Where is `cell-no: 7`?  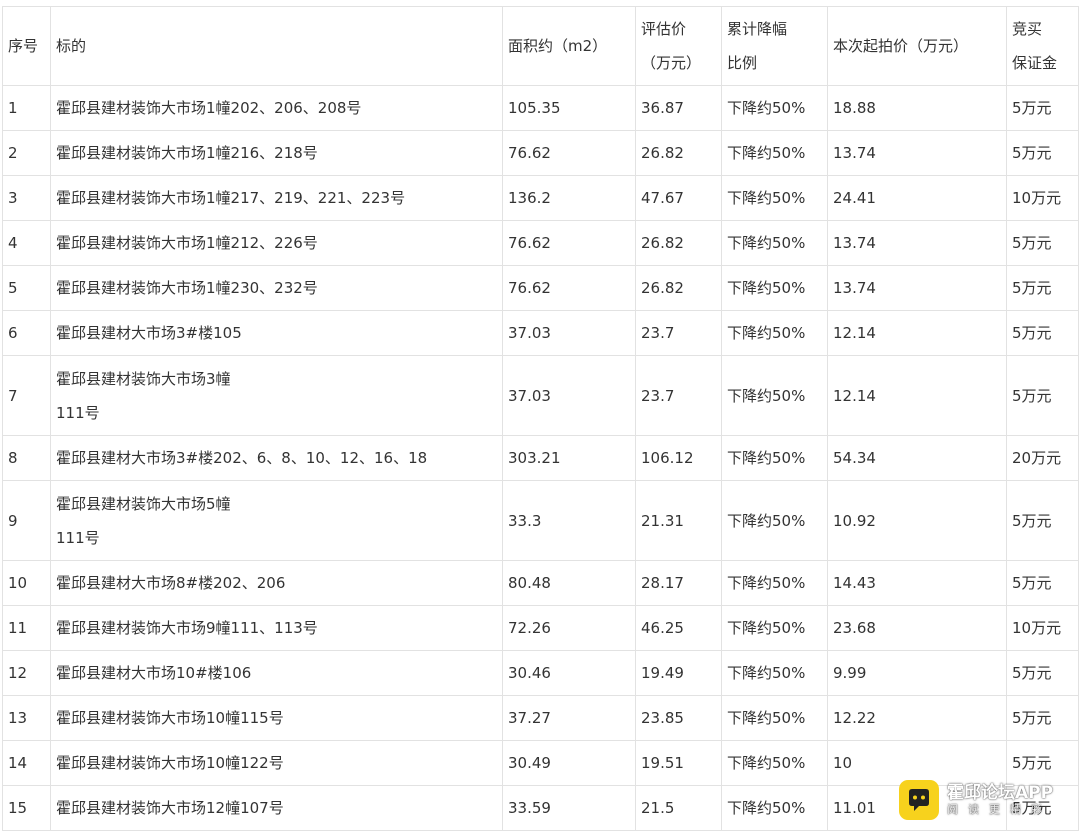 cell-no: 7 is located at coordinates (26, 395).